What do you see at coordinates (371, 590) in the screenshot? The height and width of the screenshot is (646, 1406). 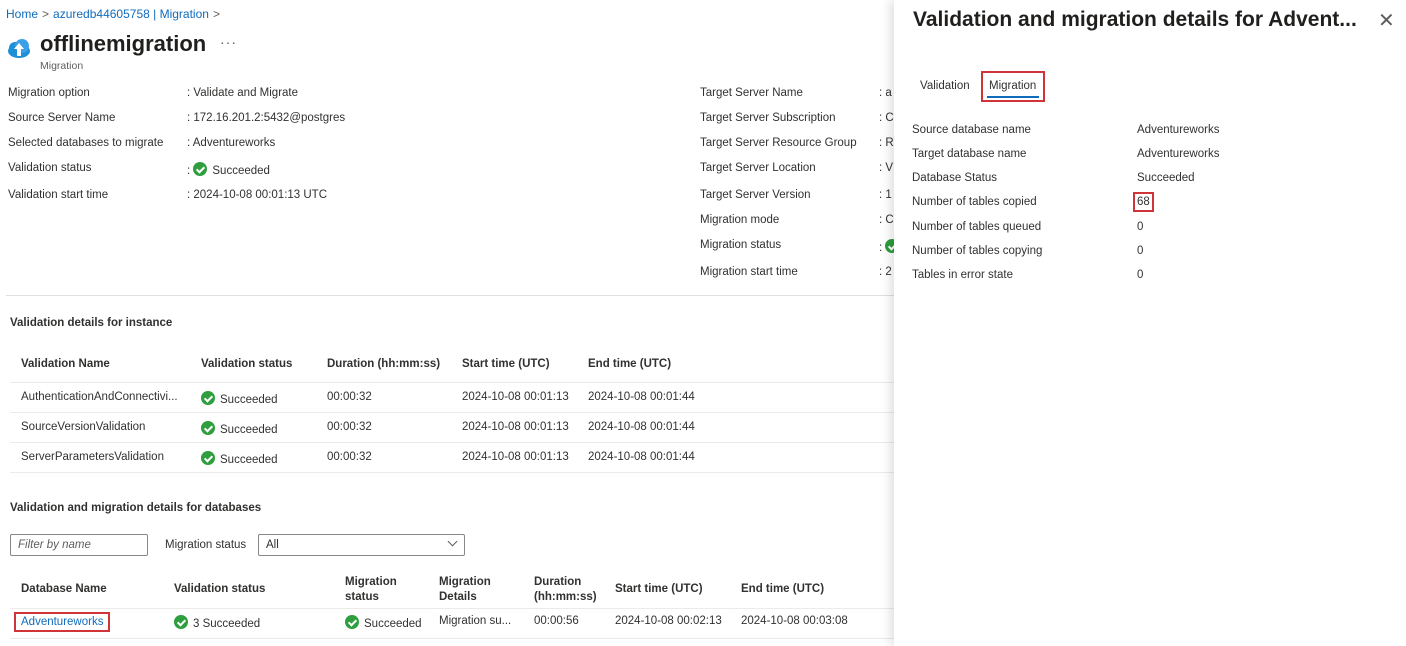 I see `column-header-migration-status: Migration status` at bounding box center [371, 590].